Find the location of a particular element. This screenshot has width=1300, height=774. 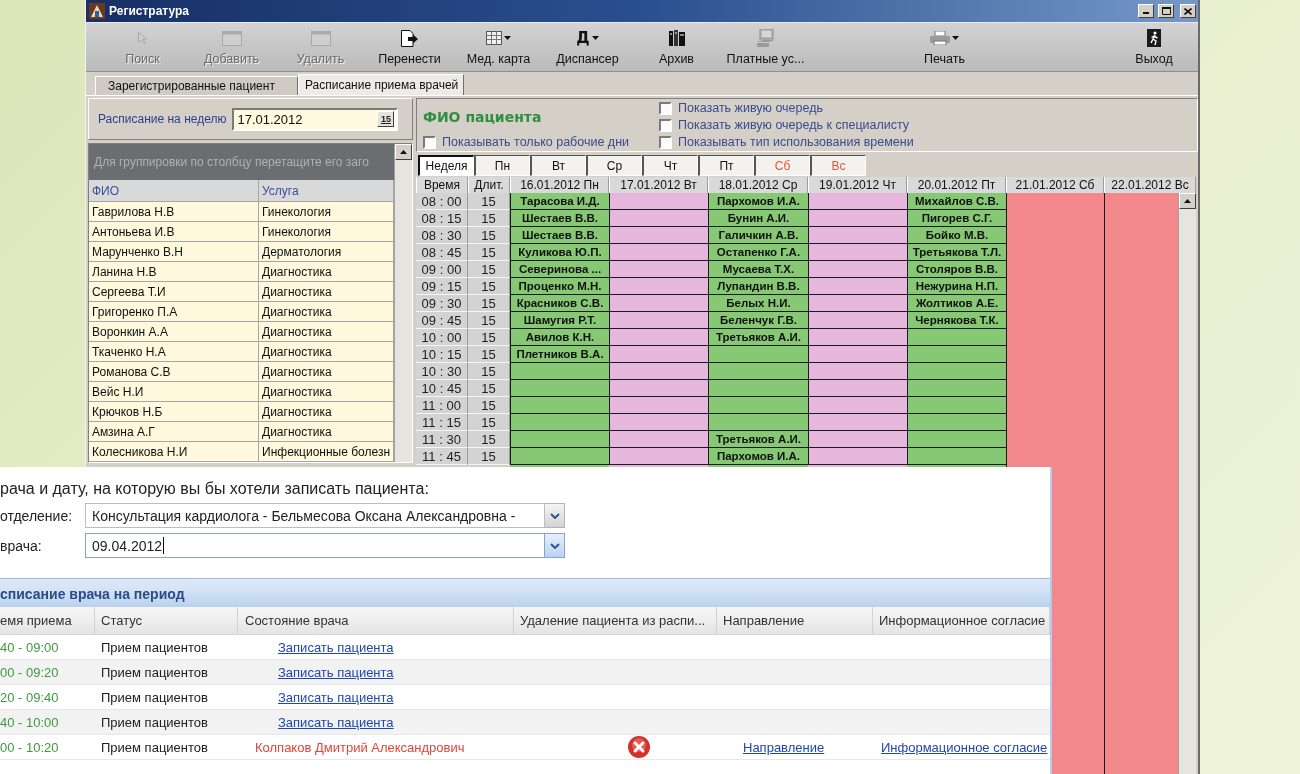

column-header: Состояние врача is located at coordinates (376, 620).